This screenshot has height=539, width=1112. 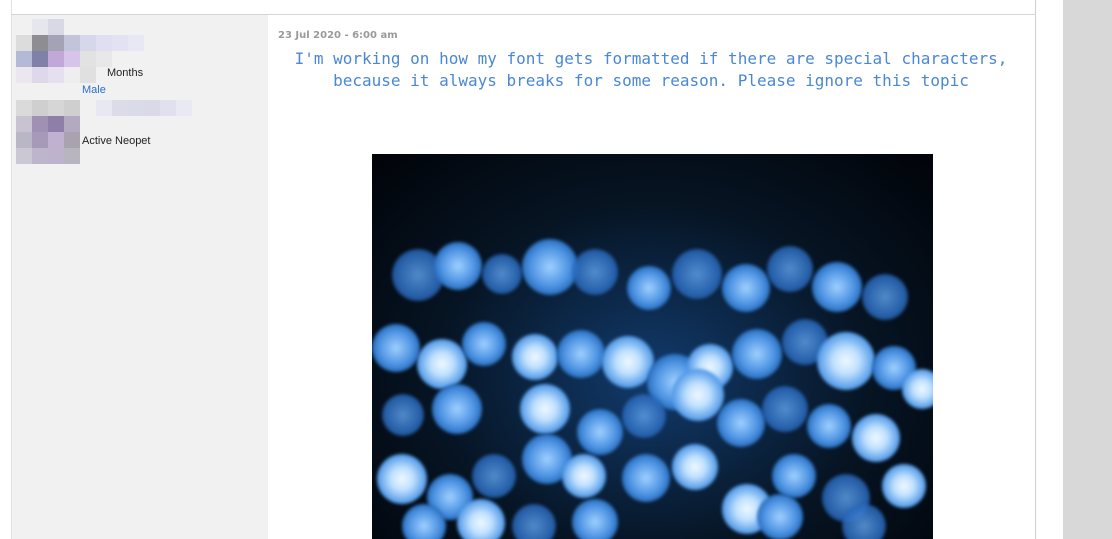 What do you see at coordinates (338, 35) in the screenshot?
I see `post-timestamp: 23 Jul 2020 - 6:00 am` at bounding box center [338, 35].